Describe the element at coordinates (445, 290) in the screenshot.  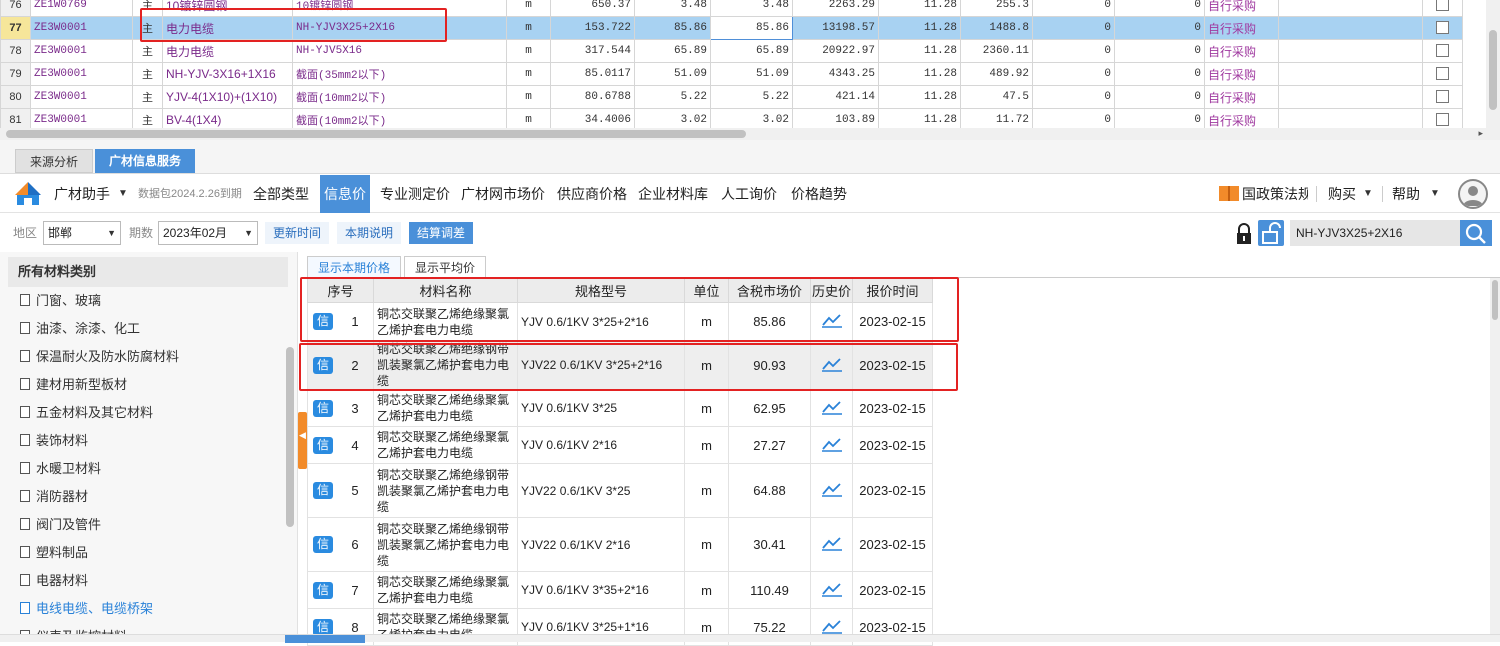
I see `col-material-name: 材料名称` at that location.